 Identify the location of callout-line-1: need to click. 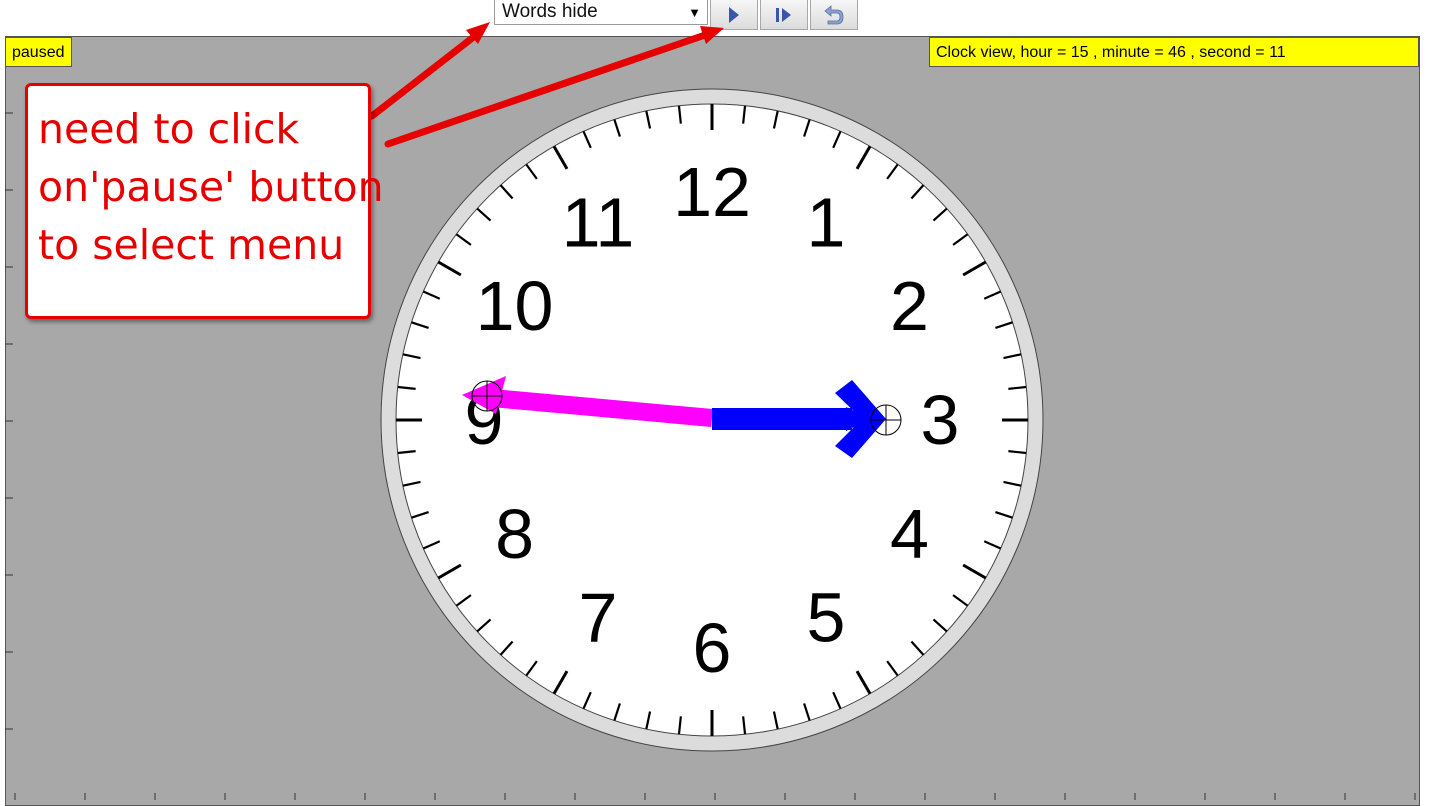
(169, 129).